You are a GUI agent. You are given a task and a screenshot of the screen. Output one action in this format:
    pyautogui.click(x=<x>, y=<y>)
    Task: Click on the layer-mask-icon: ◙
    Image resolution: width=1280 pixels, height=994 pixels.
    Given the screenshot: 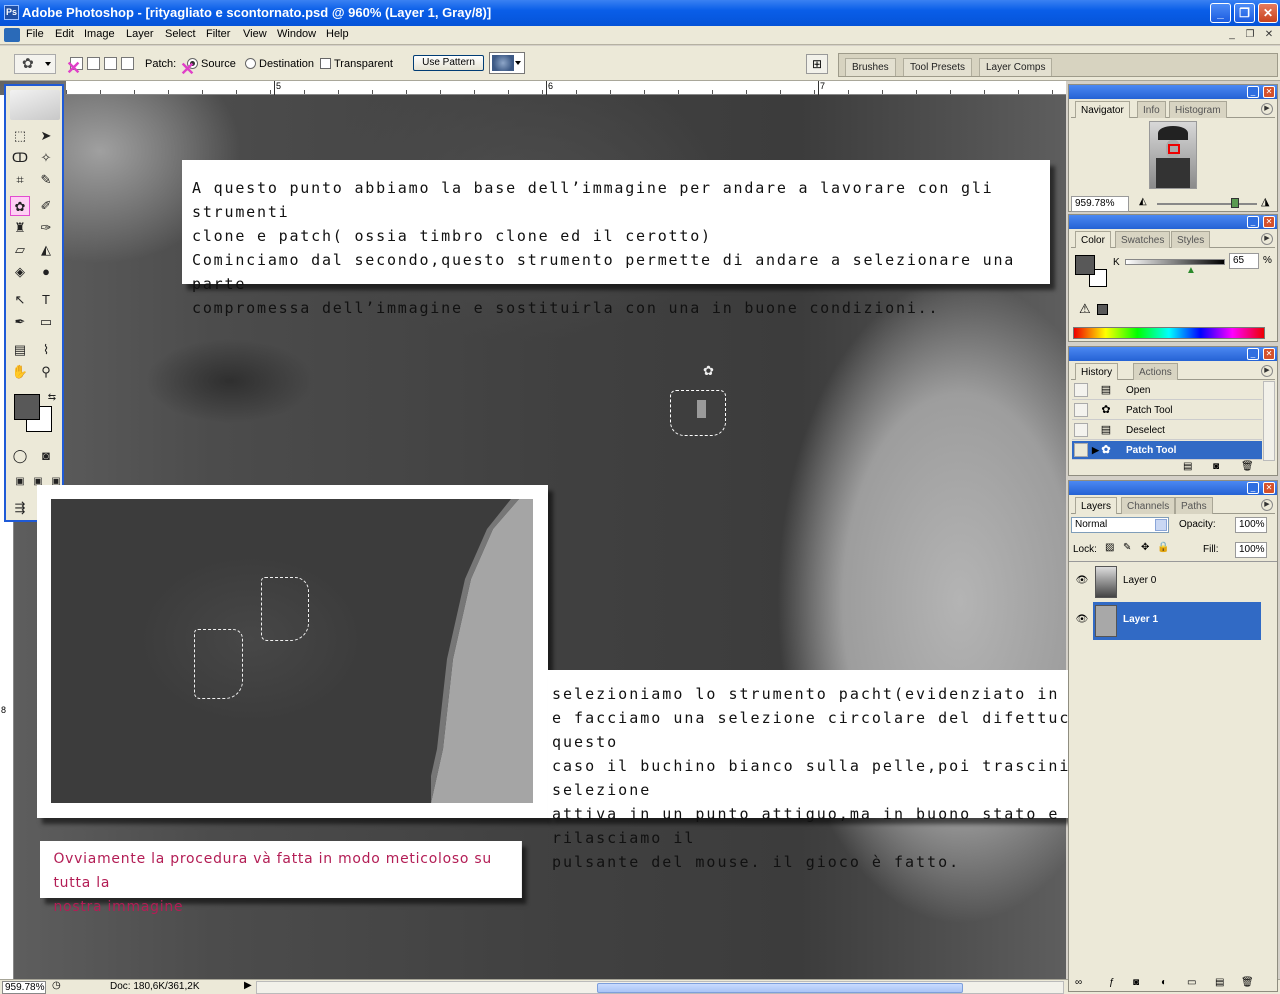 What is the action you would take?
    pyautogui.click(x=1136, y=982)
    